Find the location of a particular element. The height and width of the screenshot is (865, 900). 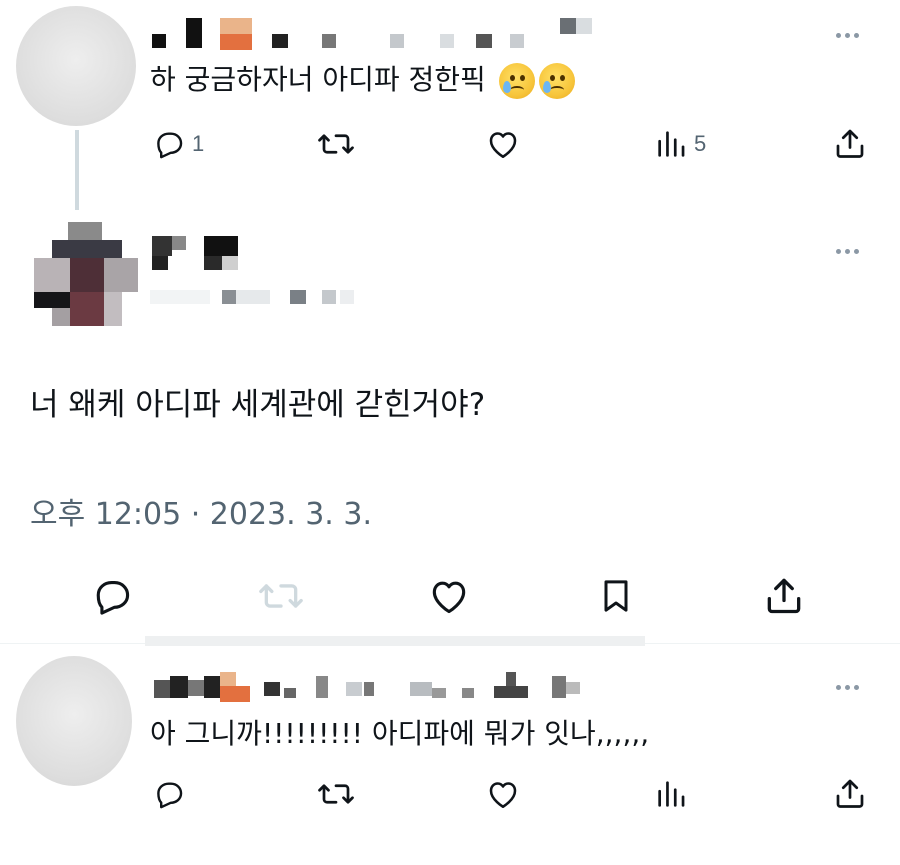

reply-button: 1 is located at coordinates (178, 144).